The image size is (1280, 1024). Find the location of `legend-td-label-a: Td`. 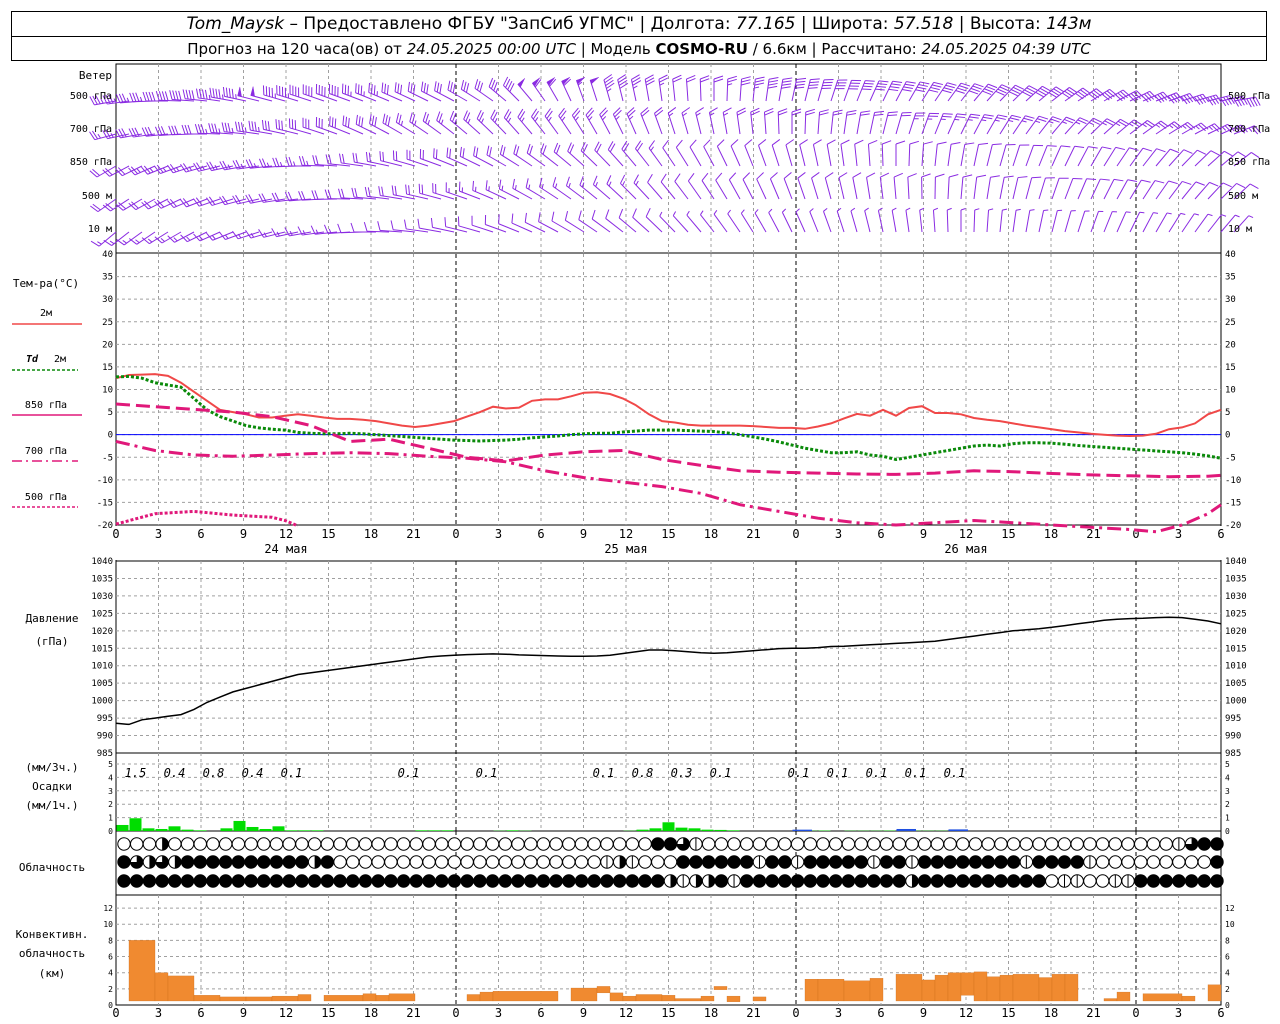

legend-td-label-a: Td is located at coordinates (32, 359).